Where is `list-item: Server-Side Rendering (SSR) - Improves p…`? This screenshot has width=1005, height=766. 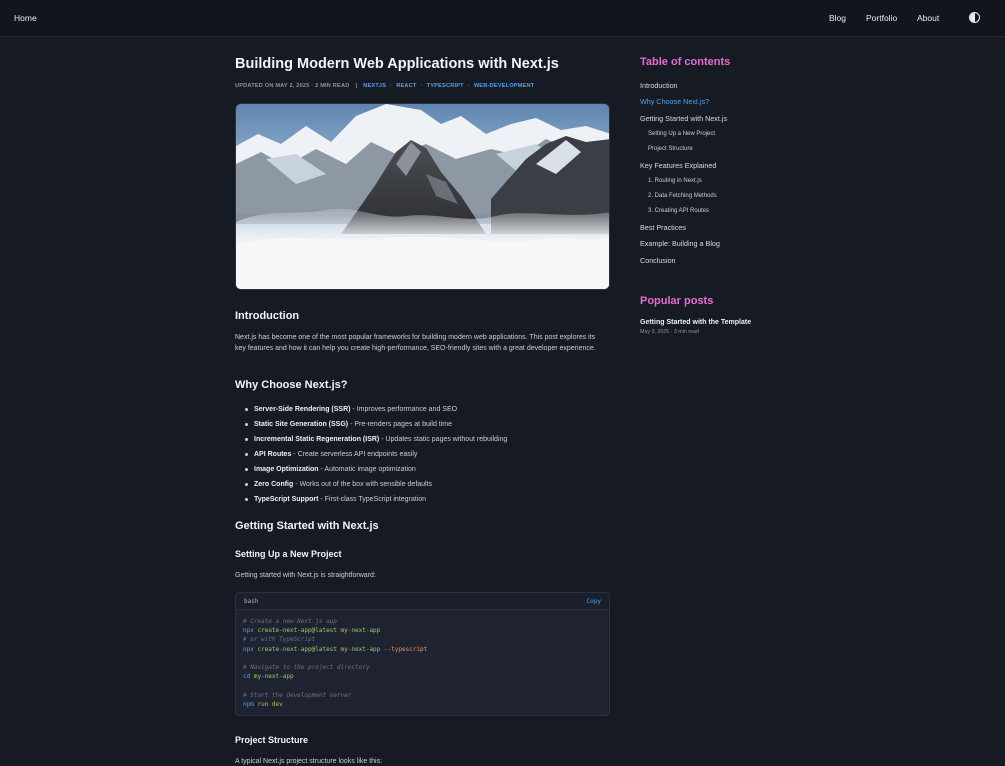
list-item: Server-Side Rendering (SSR) - Improves p… is located at coordinates (423, 412).